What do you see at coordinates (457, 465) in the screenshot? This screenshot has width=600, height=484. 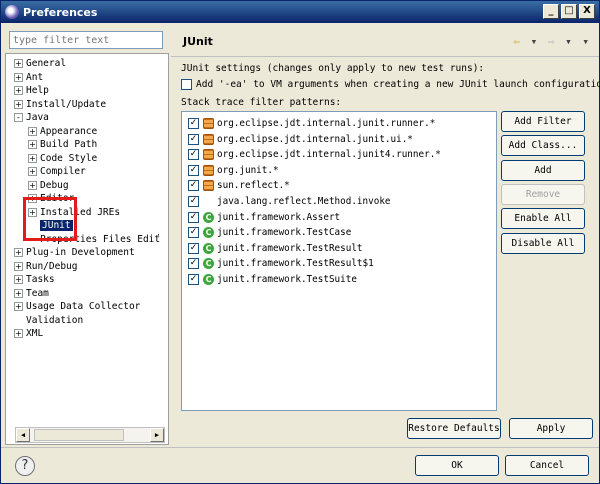 I see `ok-button: OK` at bounding box center [457, 465].